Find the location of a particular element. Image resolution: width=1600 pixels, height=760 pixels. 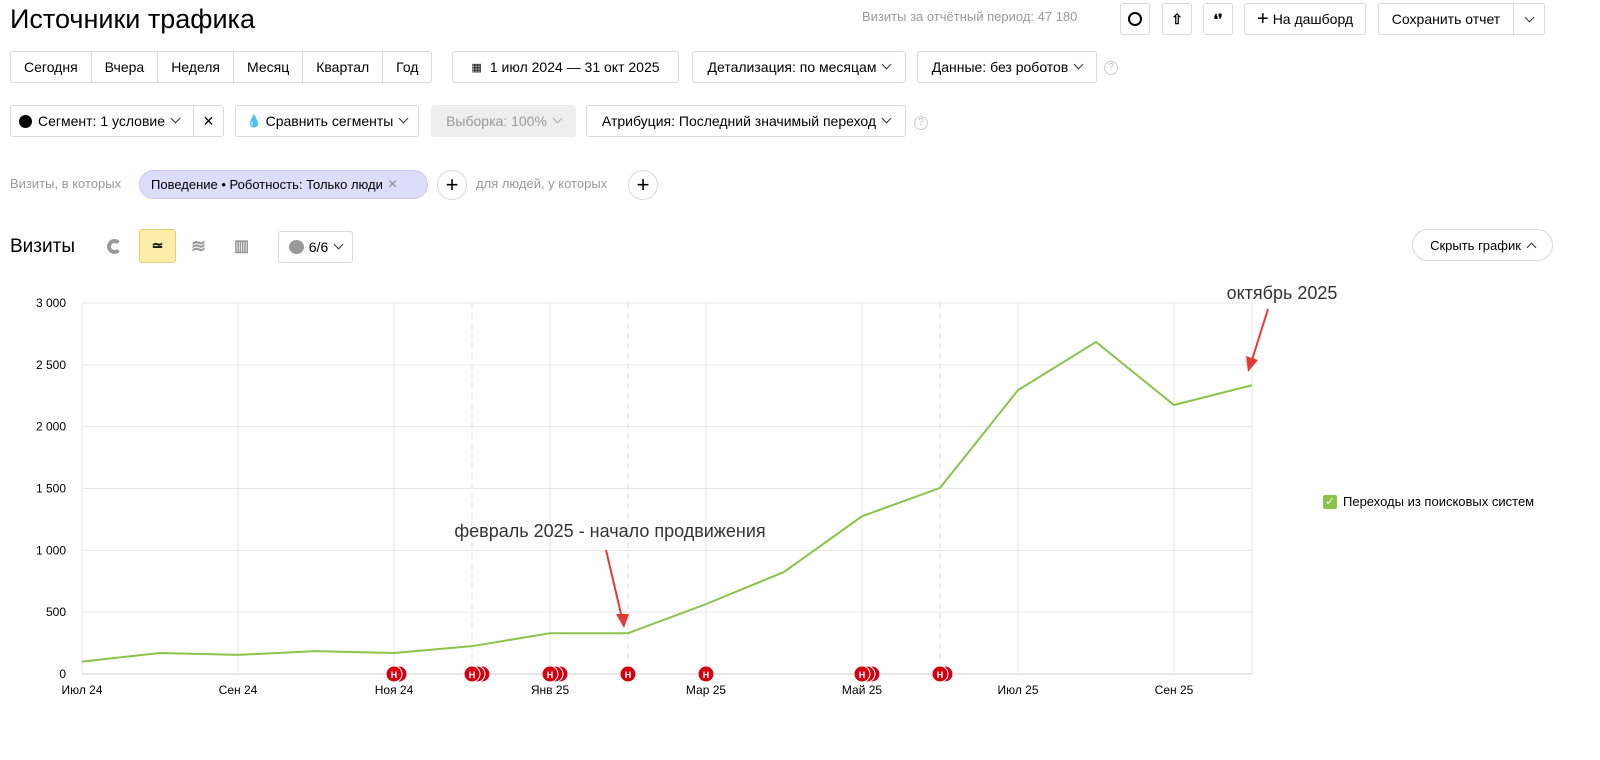

x-tick-label: Сен 25 is located at coordinates (1174, 690).